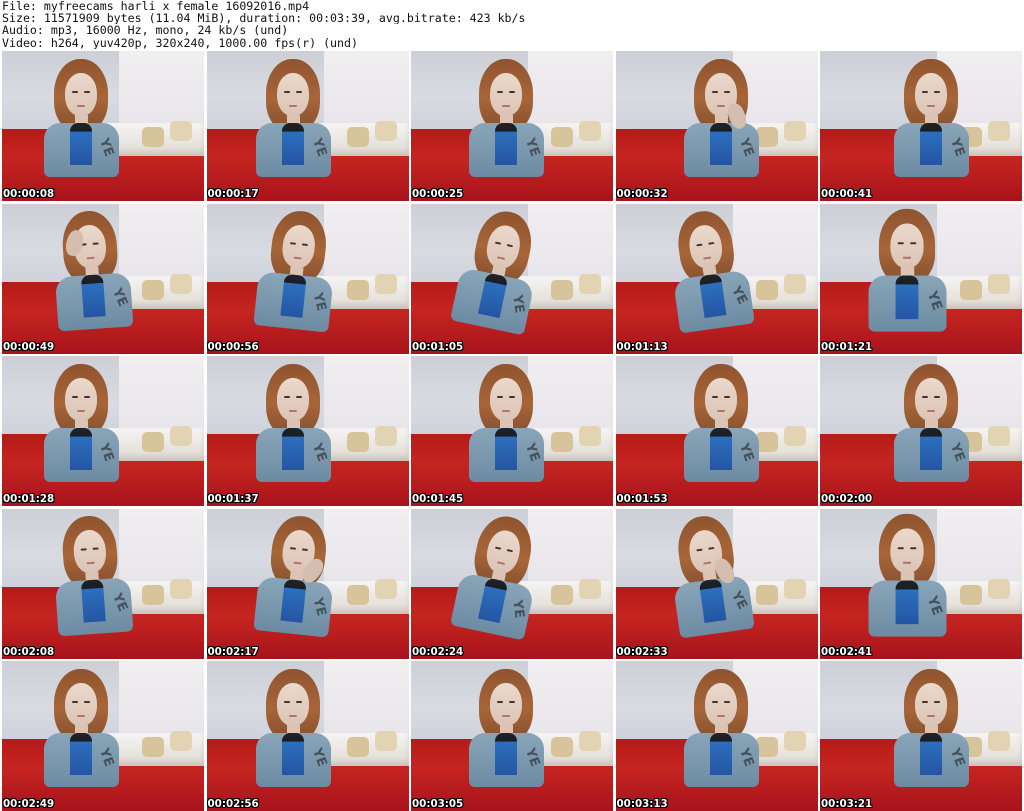  I want to click on video-thumbnail: YE 00:01:21, so click(921, 278).